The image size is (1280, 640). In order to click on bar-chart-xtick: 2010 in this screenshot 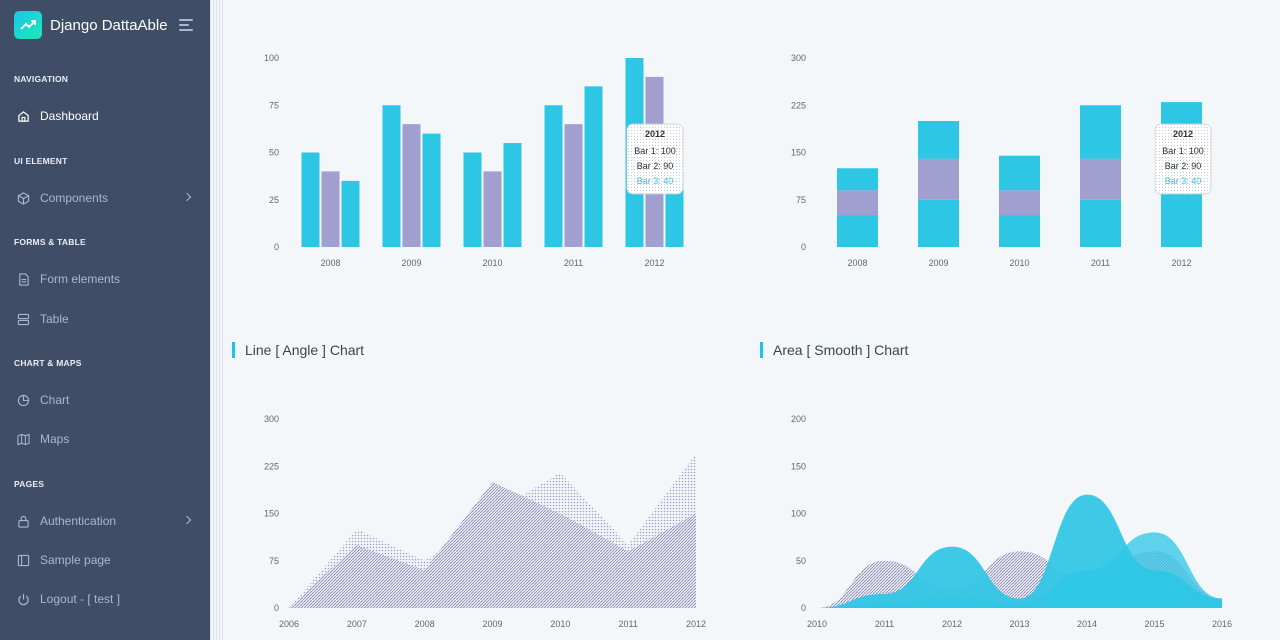, I will do `click(492, 263)`.